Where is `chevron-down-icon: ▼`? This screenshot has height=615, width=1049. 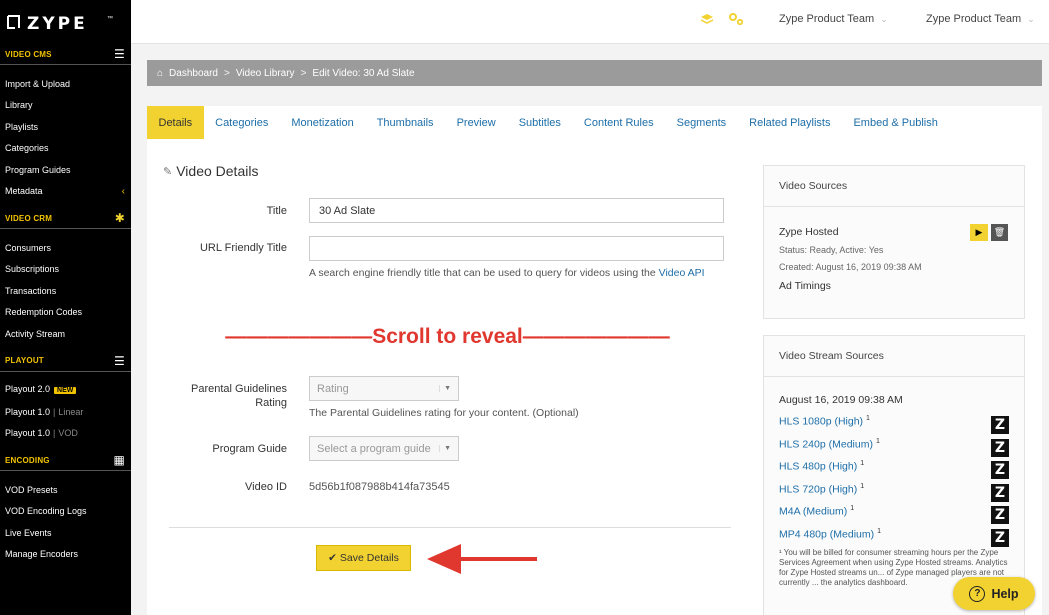
chevron-down-icon: ▼ is located at coordinates (445, 448).